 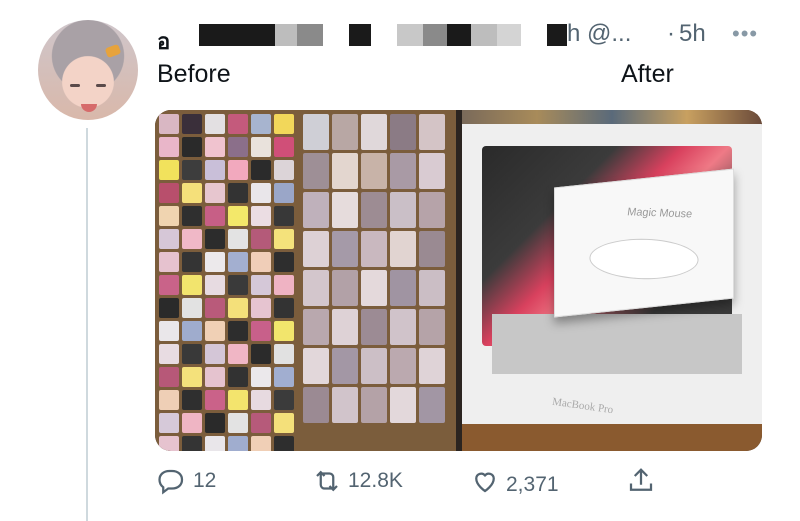 I want to click on magic-mouse-box: Magic Mouse, so click(x=644, y=243).